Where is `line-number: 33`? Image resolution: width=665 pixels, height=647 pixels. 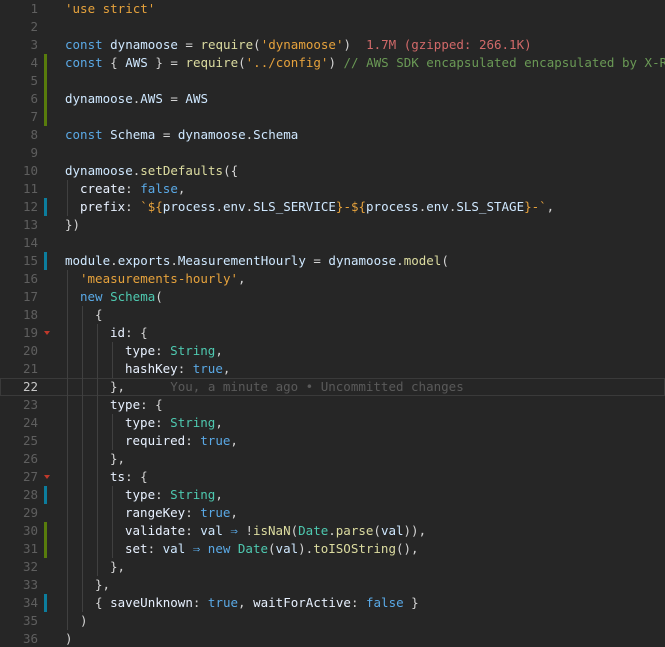 line-number: 33 is located at coordinates (30, 584).